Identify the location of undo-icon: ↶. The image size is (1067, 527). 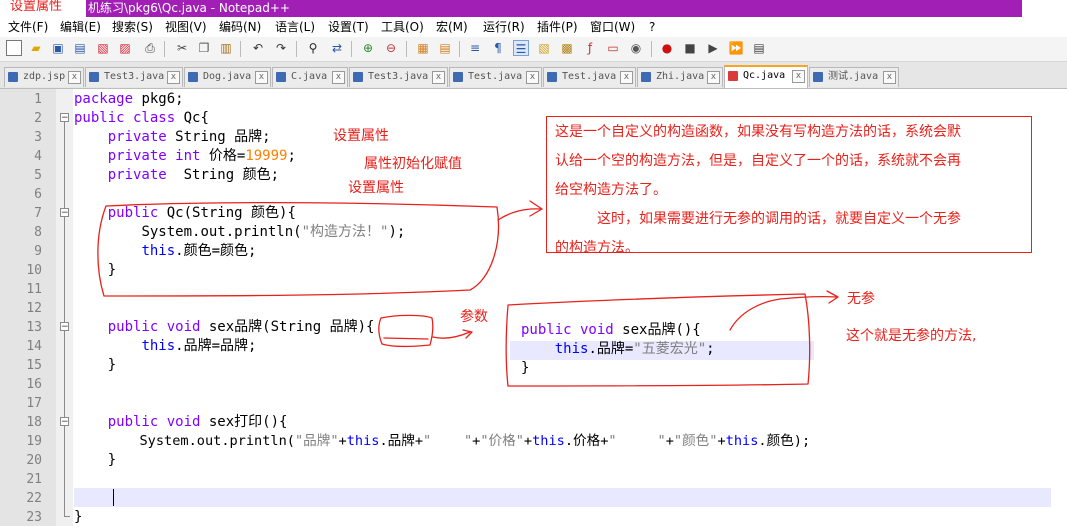
(258, 48).